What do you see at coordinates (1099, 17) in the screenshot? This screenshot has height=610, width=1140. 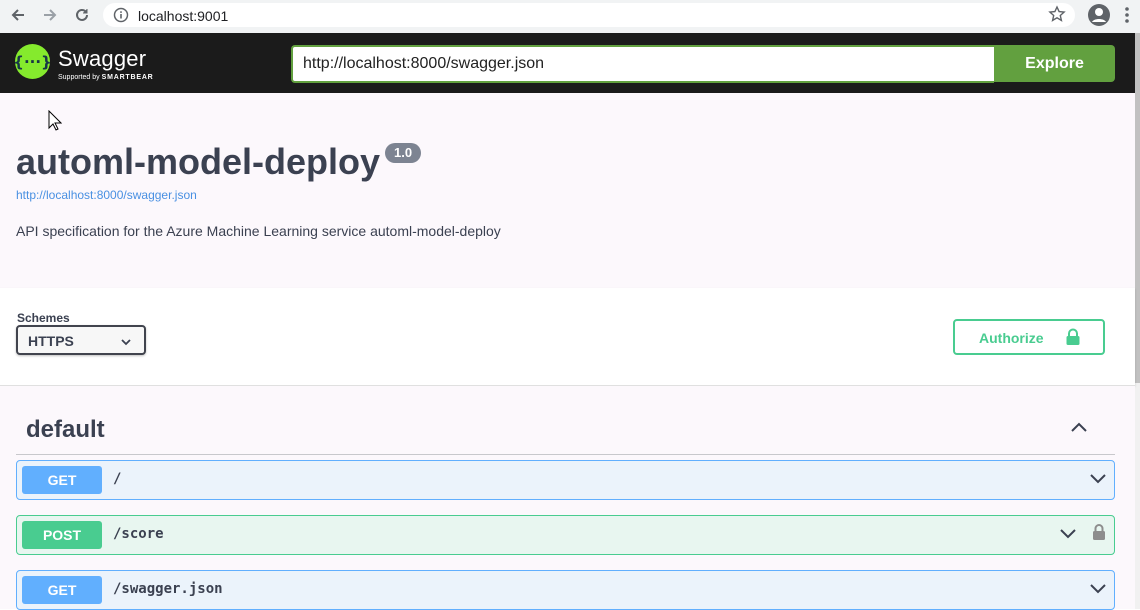 I see `profile-avatar-icon` at bounding box center [1099, 17].